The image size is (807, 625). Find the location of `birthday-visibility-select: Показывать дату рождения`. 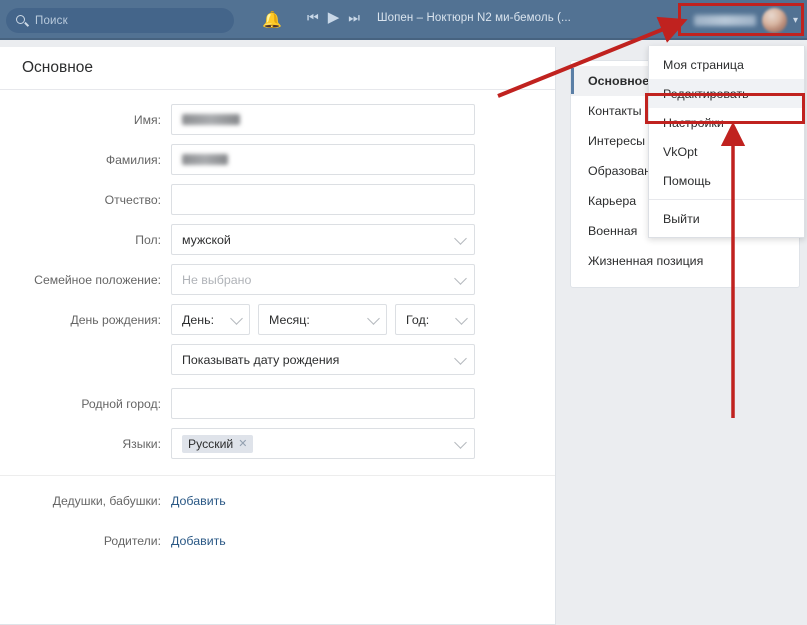

birthday-visibility-select: Показывать дату рождения is located at coordinates (323, 359).